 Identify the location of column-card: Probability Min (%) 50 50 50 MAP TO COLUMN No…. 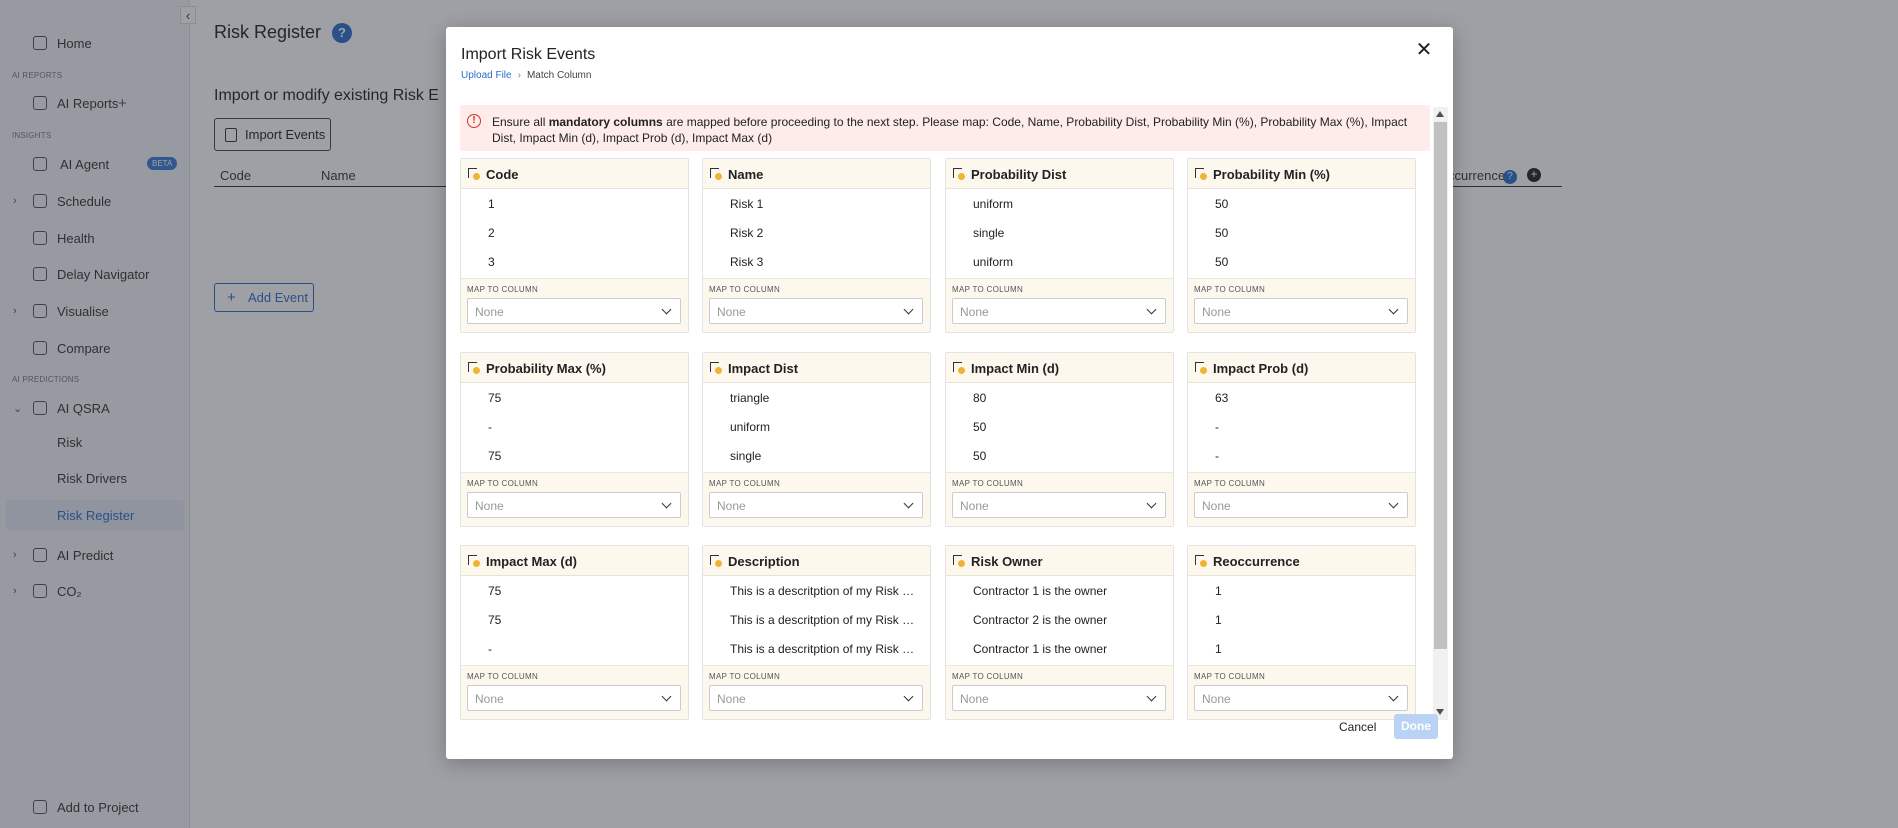
(1301, 245).